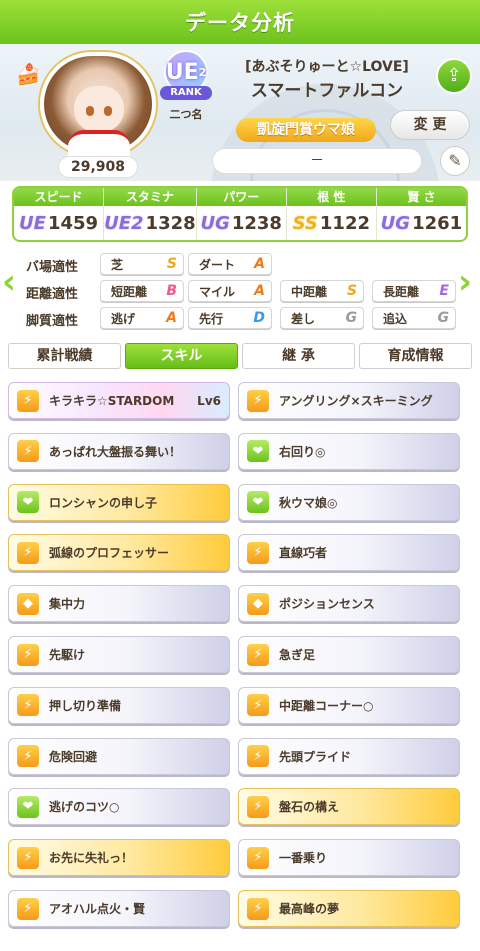  What do you see at coordinates (444, 291) in the screenshot?
I see `aptitude-grade: E` at bounding box center [444, 291].